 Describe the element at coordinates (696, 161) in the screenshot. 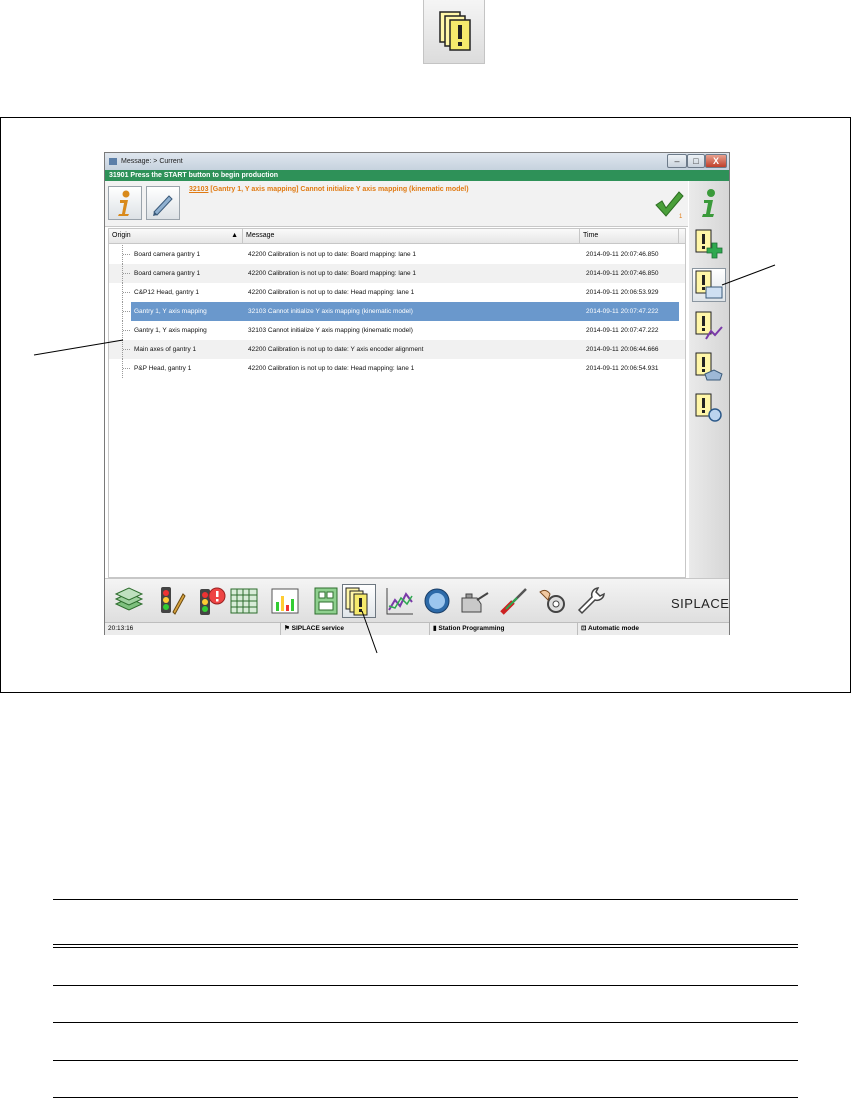

I see `maximize-button: □` at that location.